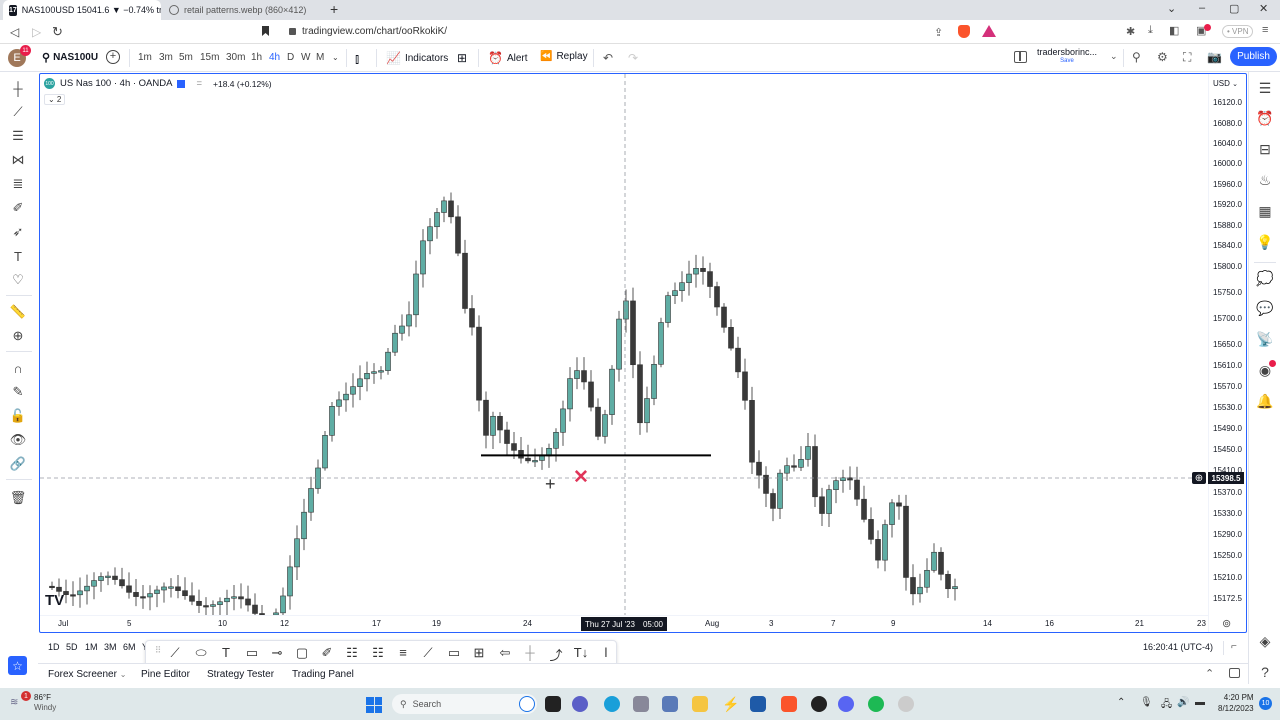 The width and height of the screenshot is (1280, 720). Describe the element at coordinates (1253, 56) in the screenshot. I see `publish-button: Publish` at that location.